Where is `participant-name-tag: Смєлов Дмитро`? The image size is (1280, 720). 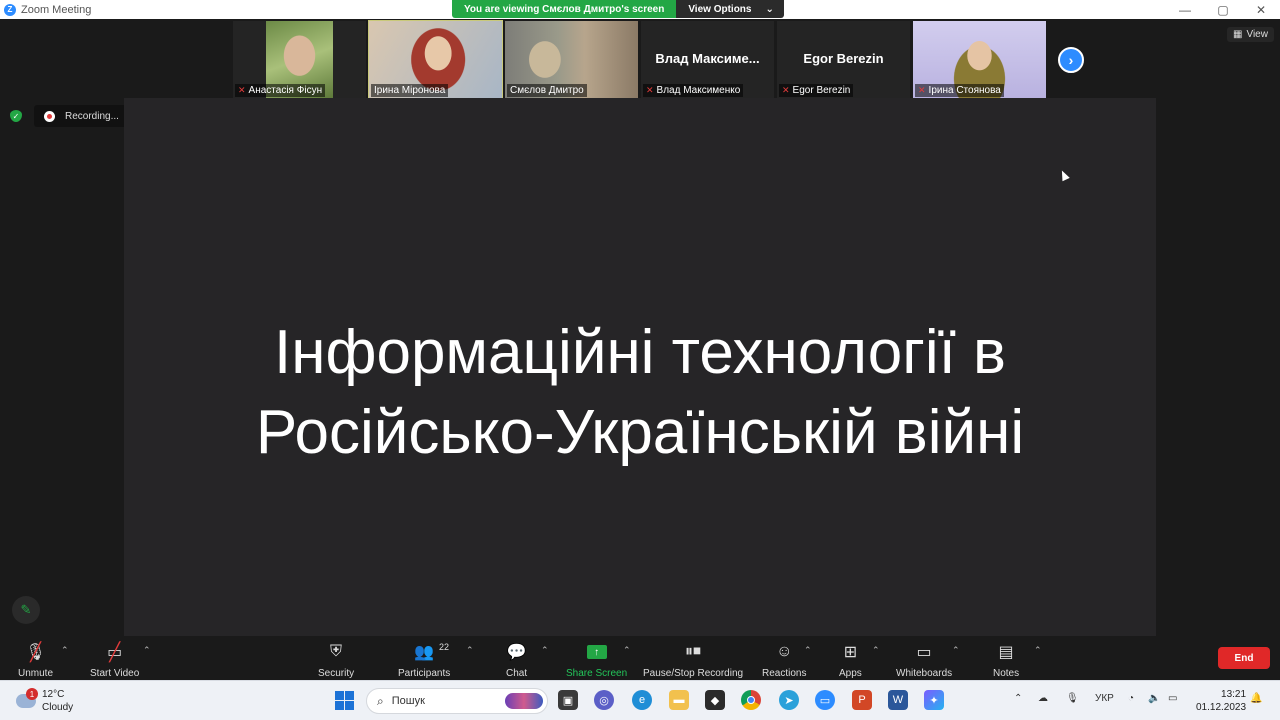 participant-name-tag: Смєлов Дмитро is located at coordinates (547, 90).